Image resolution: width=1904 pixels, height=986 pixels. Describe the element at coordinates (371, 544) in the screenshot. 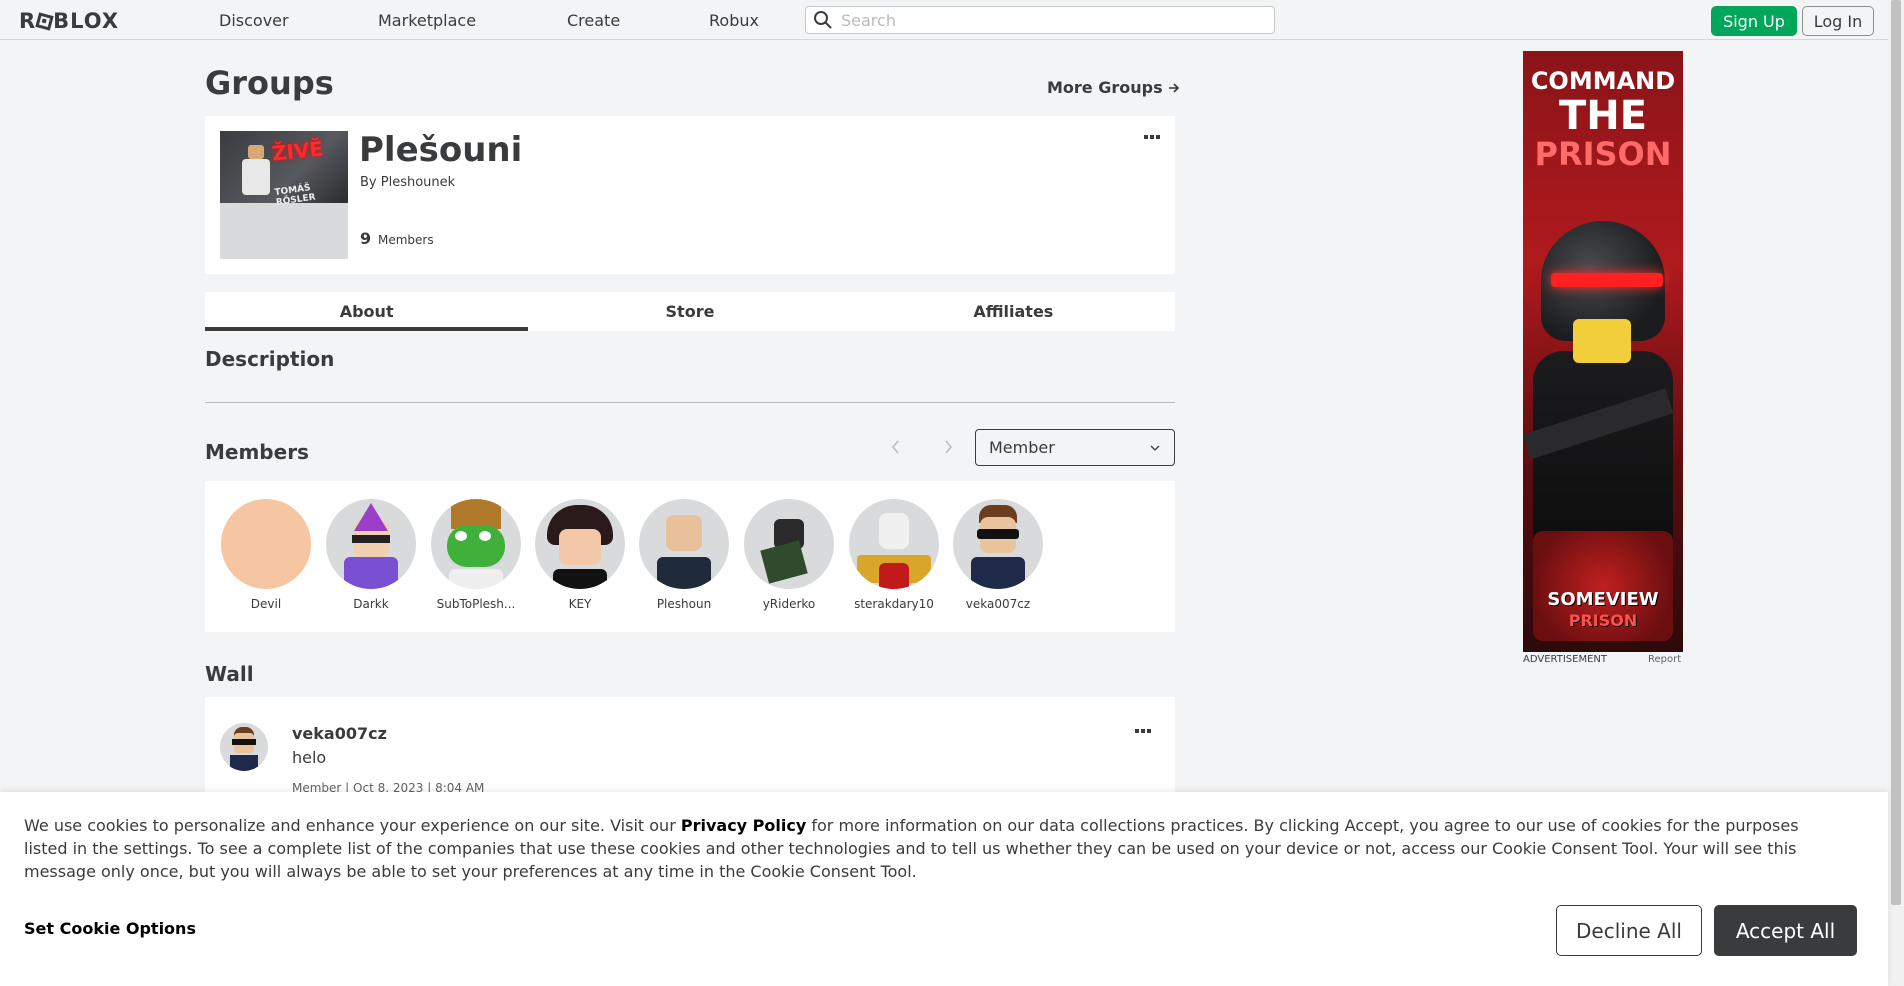

I see `avatar-darkk-icon` at that location.